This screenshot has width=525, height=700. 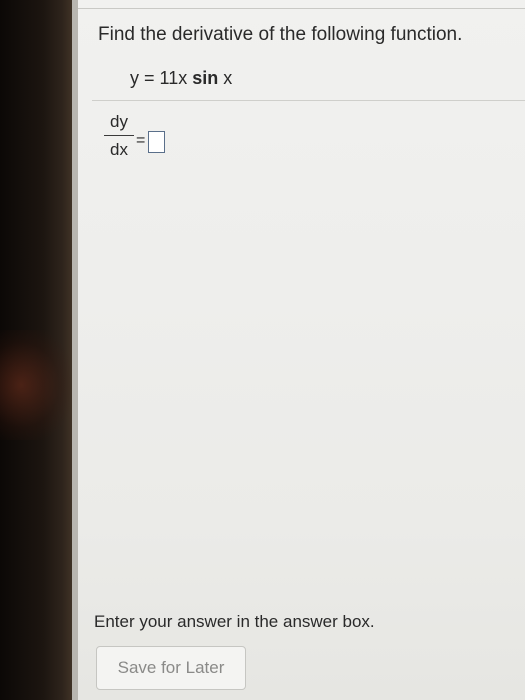 I want to click on fraction-bar, so click(x=119, y=135).